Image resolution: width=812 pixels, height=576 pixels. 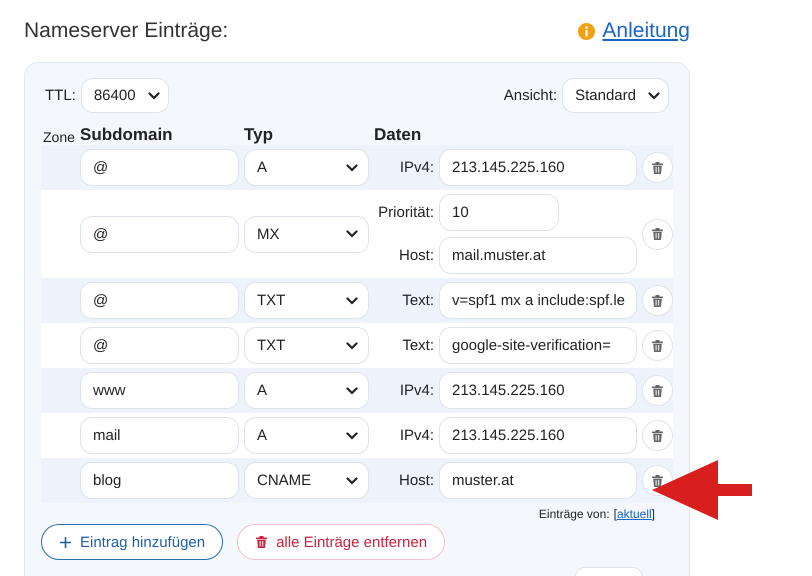 What do you see at coordinates (65, 542) in the screenshot?
I see `plus-icon` at bounding box center [65, 542].